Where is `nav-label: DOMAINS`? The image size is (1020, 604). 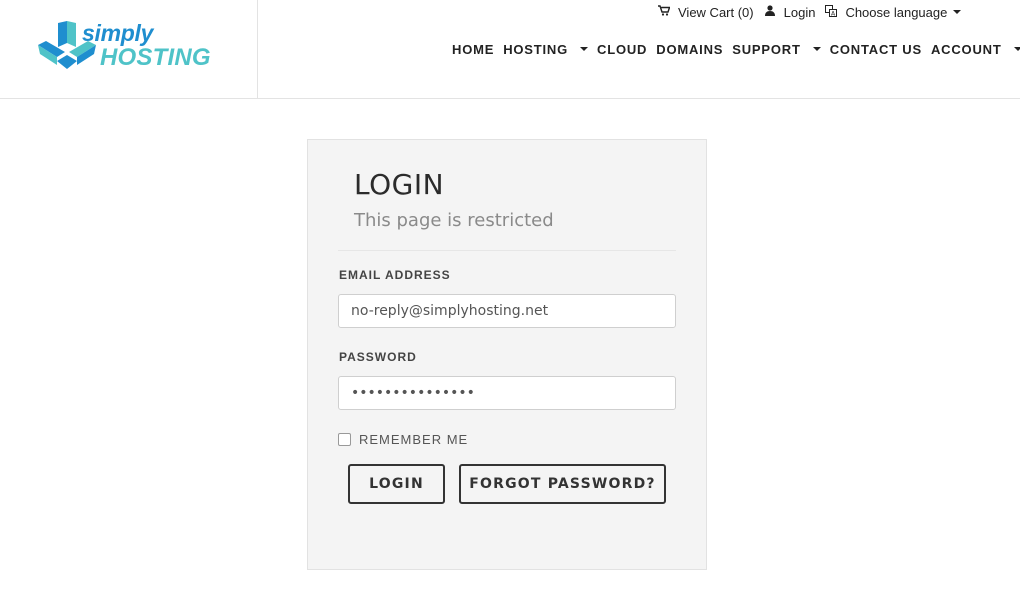 nav-label: DOMAINS is located at coordinates (690, 49).